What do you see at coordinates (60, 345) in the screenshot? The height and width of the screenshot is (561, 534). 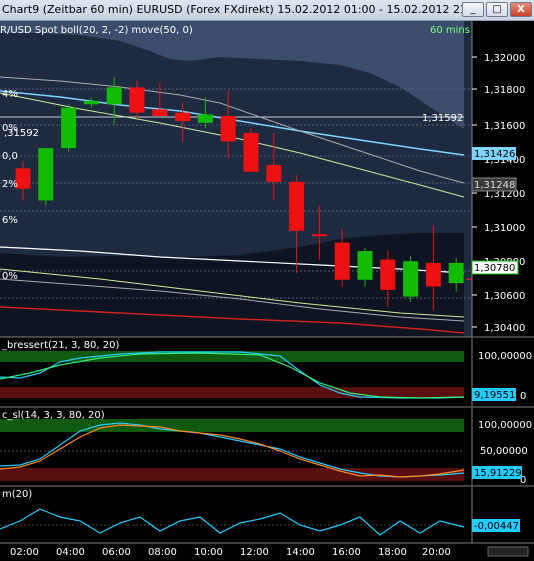 I see `indicator-1-label: _bressert(21, 3, 80, 20)` at bounding box center [60, 345].